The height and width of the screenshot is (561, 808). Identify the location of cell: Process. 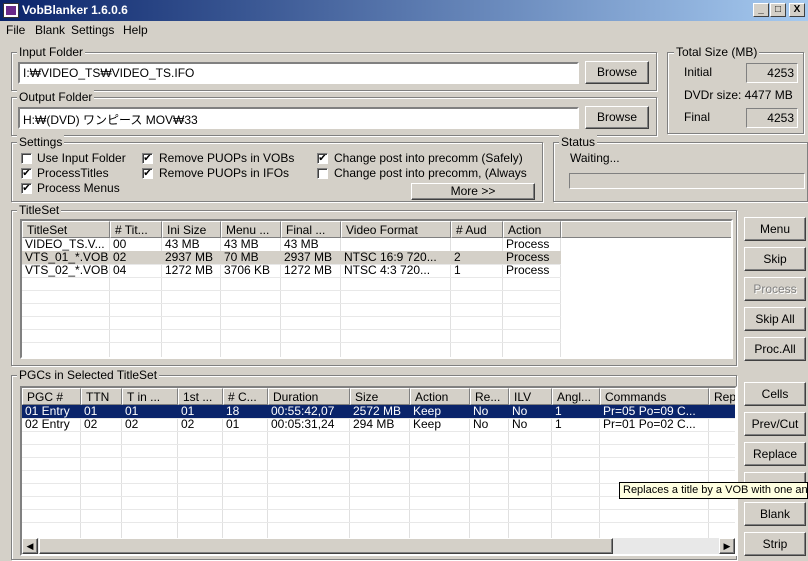
(528, 244).